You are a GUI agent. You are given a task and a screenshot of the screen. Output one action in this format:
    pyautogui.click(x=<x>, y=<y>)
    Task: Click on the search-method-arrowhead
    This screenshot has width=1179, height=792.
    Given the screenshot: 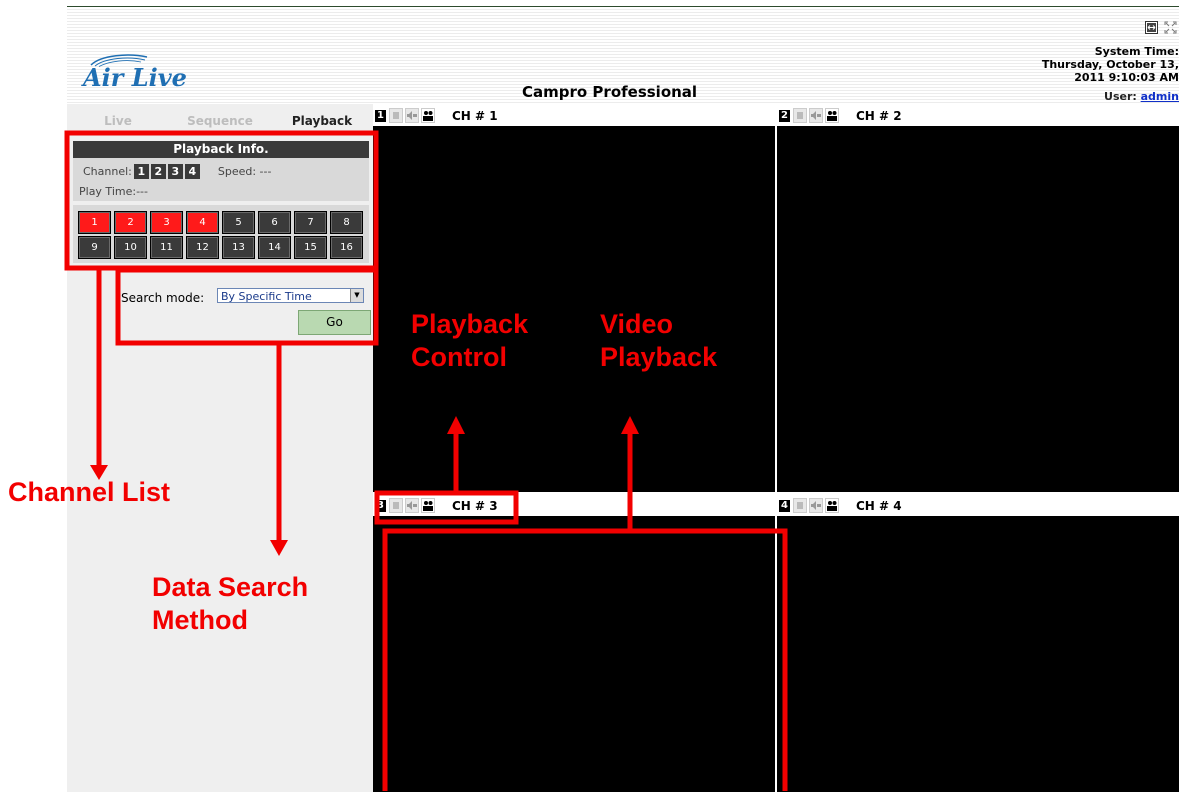 What is the action you would take?
    pyautogui.click(x=279, y=548)
    